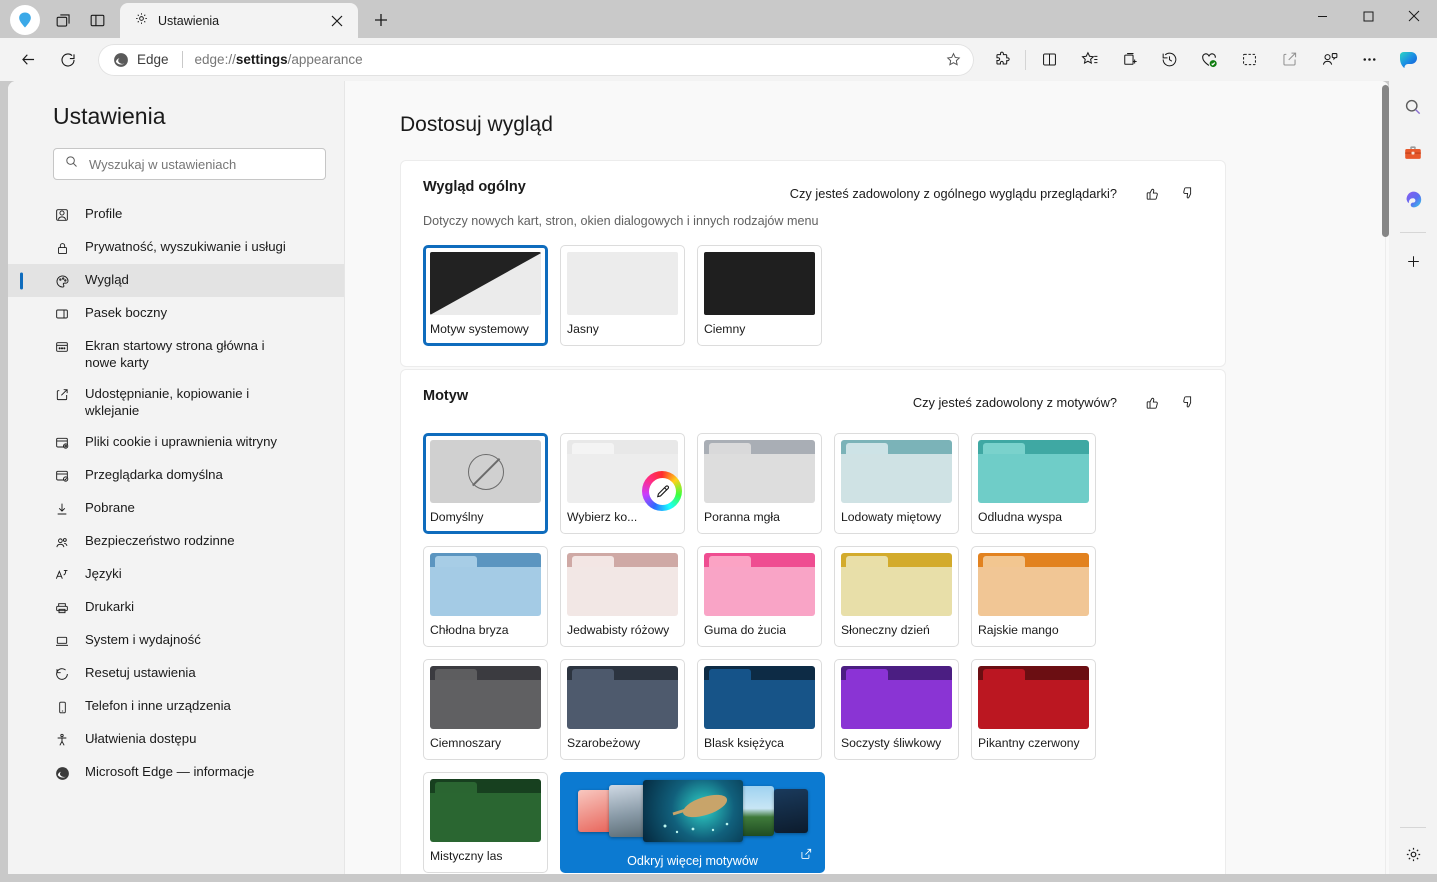 The image size is (1437, 882). I want to click on theme-option-ciemnoszary: Ciemnoszary, so click(485, 709).